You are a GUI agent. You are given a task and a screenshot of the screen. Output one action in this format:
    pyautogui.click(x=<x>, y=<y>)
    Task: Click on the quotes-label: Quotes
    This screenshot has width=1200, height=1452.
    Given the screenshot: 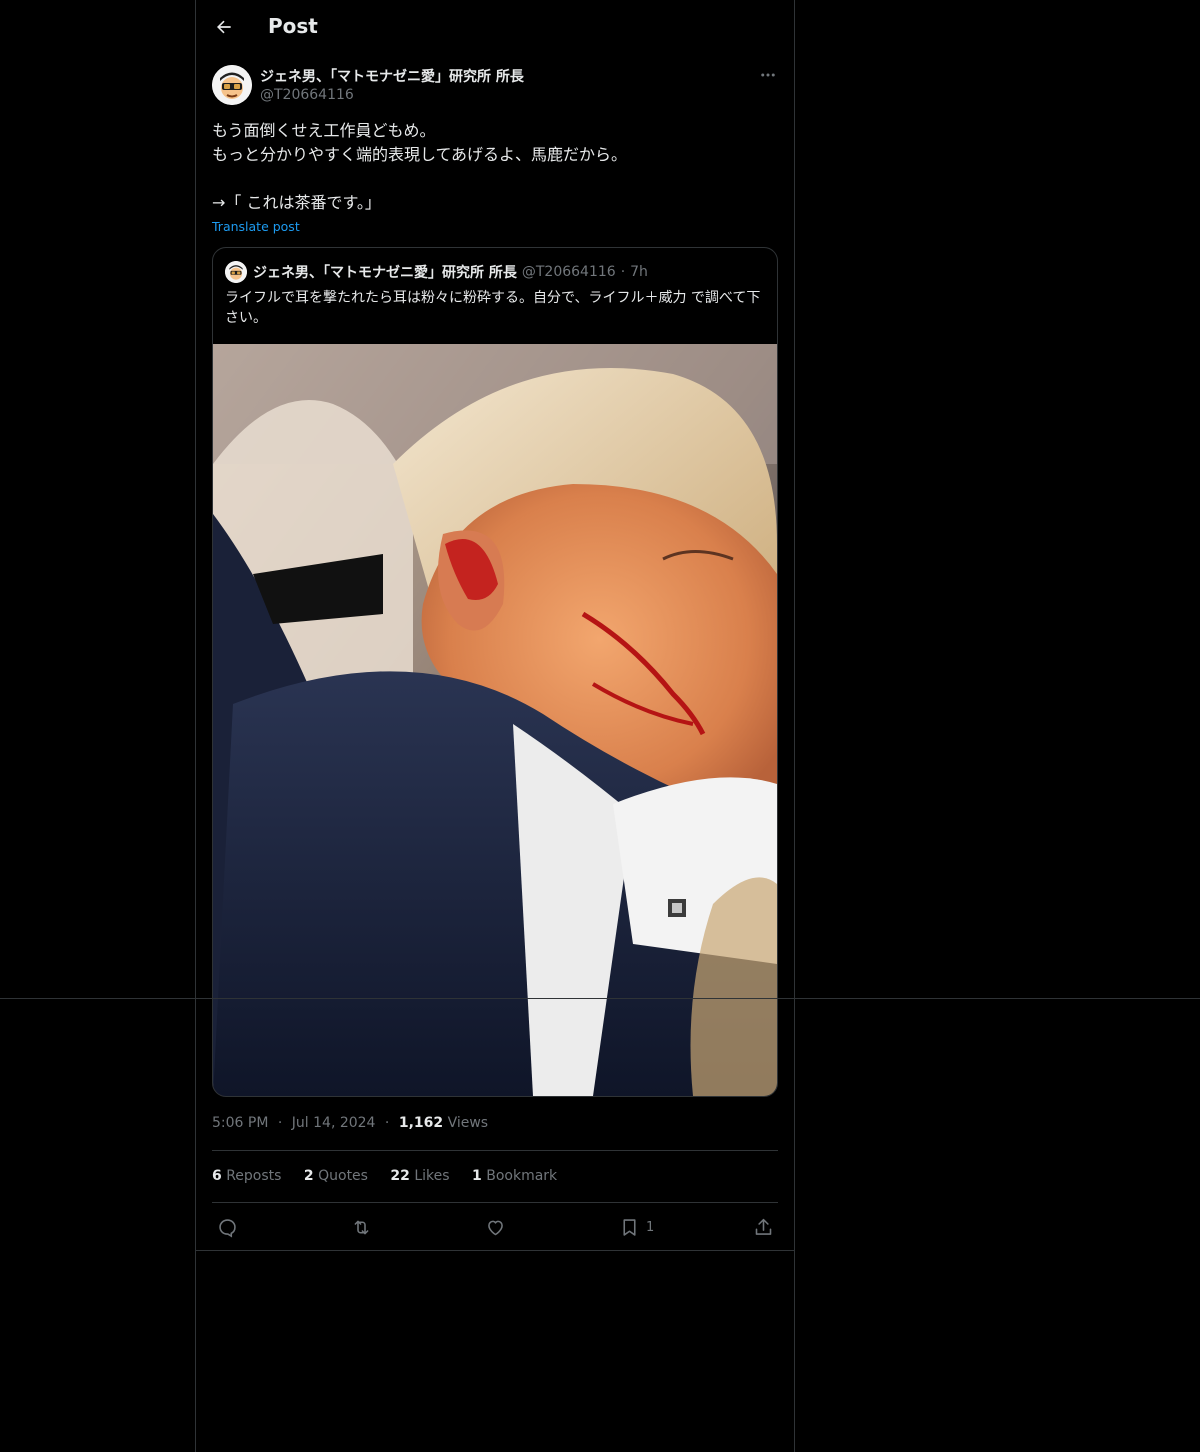 What is the action you would take?
    pyautogui.click(x=343, y=1176)
    